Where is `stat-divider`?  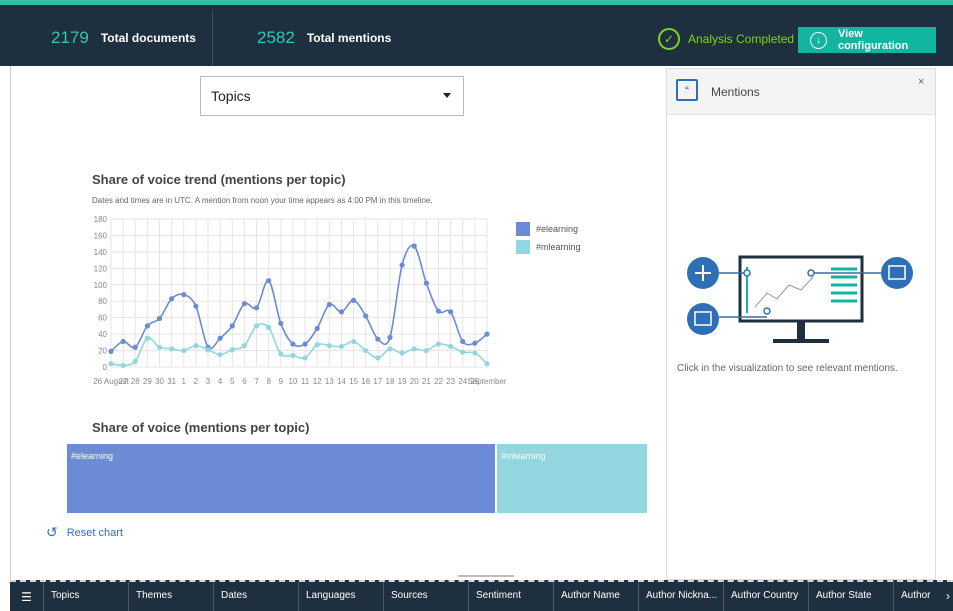
stat-divider is located at coordinates (212, 38).